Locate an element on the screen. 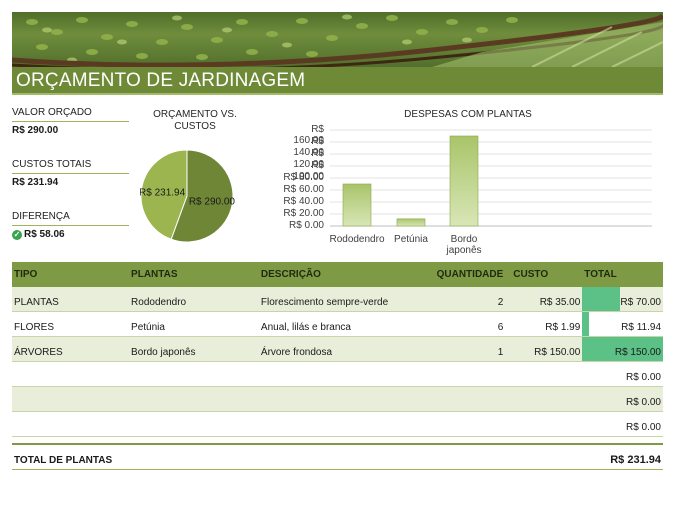  cell-descricao-text: Anual, lilás e branca is located at coordinates (305, 327).